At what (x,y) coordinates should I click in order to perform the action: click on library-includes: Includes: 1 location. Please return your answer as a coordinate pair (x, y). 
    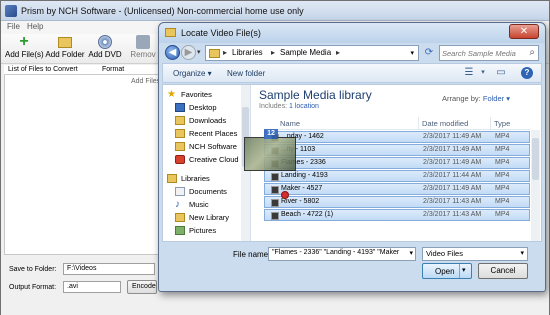
    Looking at the image, I should click on (289, 106).